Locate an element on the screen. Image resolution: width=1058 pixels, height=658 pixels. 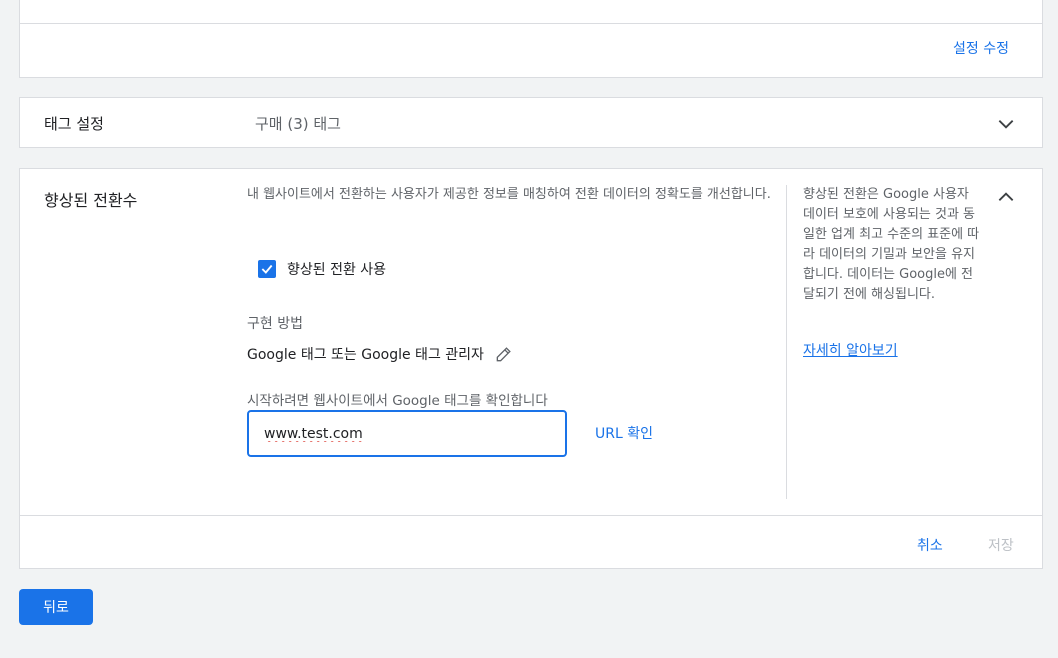
implementation-title: 구현 방법 is located at coordinates (275, 324).